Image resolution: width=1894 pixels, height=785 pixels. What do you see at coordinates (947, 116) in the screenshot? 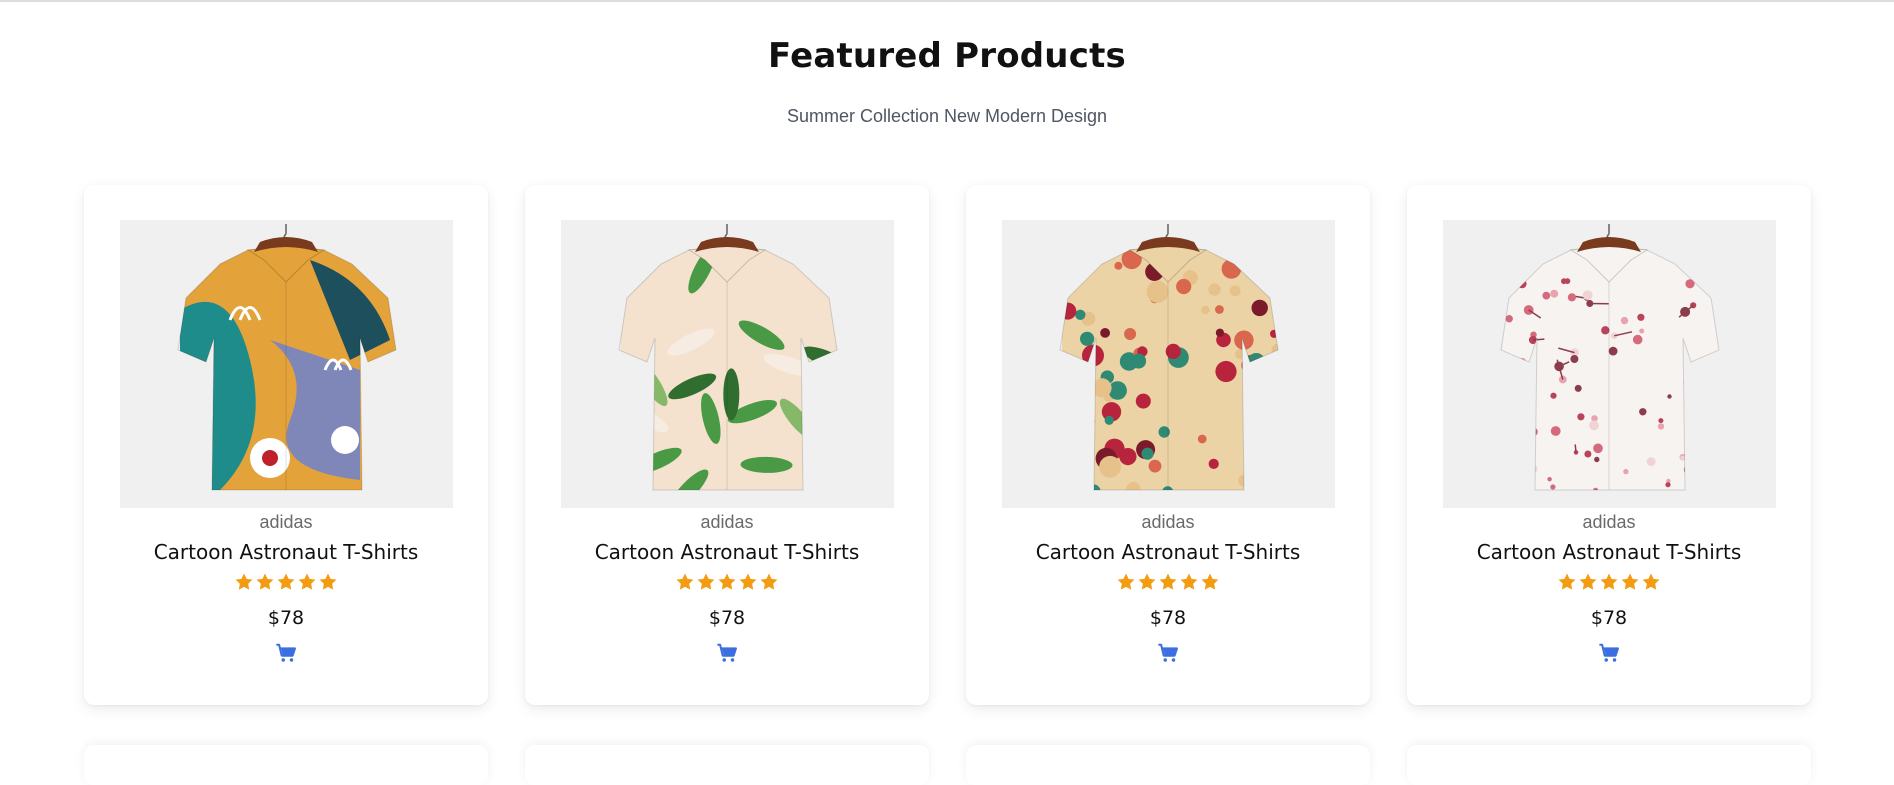
I see `section-subtitle: Summer Collection New Modern Design` at bounding box center [947, 116].